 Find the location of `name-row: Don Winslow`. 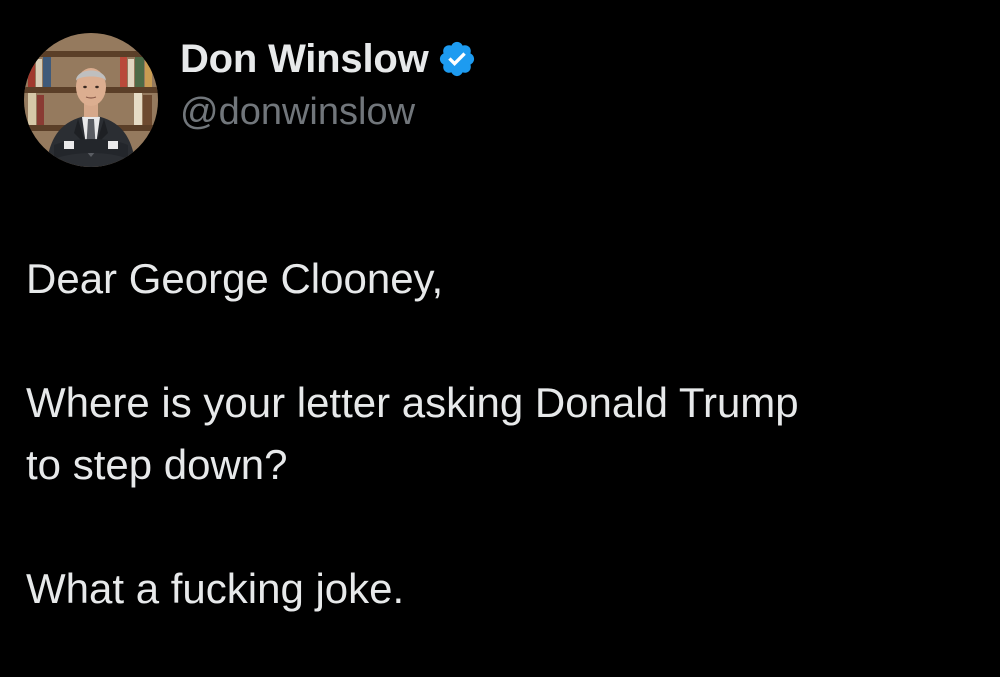

name-row: Don Winslow is located at coordinates (328, 59).